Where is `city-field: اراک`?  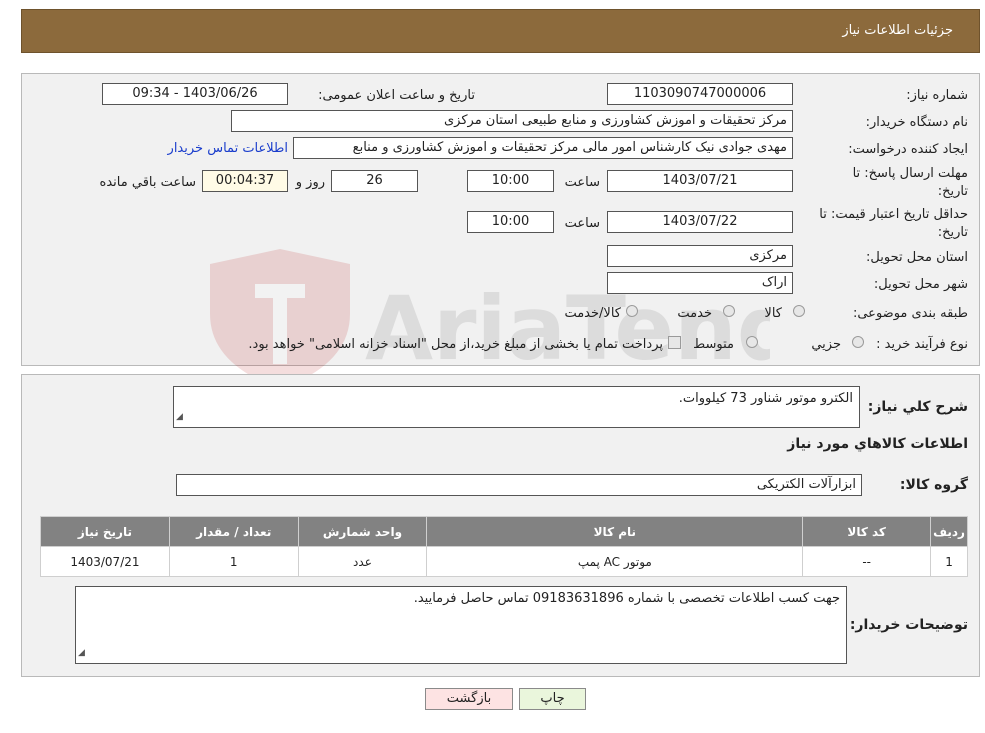
city-field: اراک is located at coordinates (700, 283).